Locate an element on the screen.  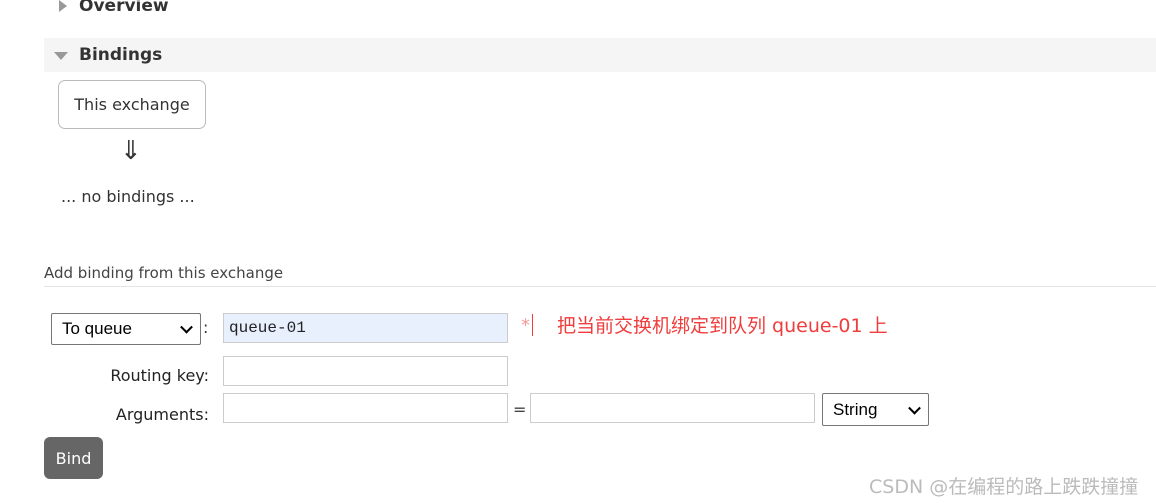
section-overview: Overview is located at coordinates (124, 8).